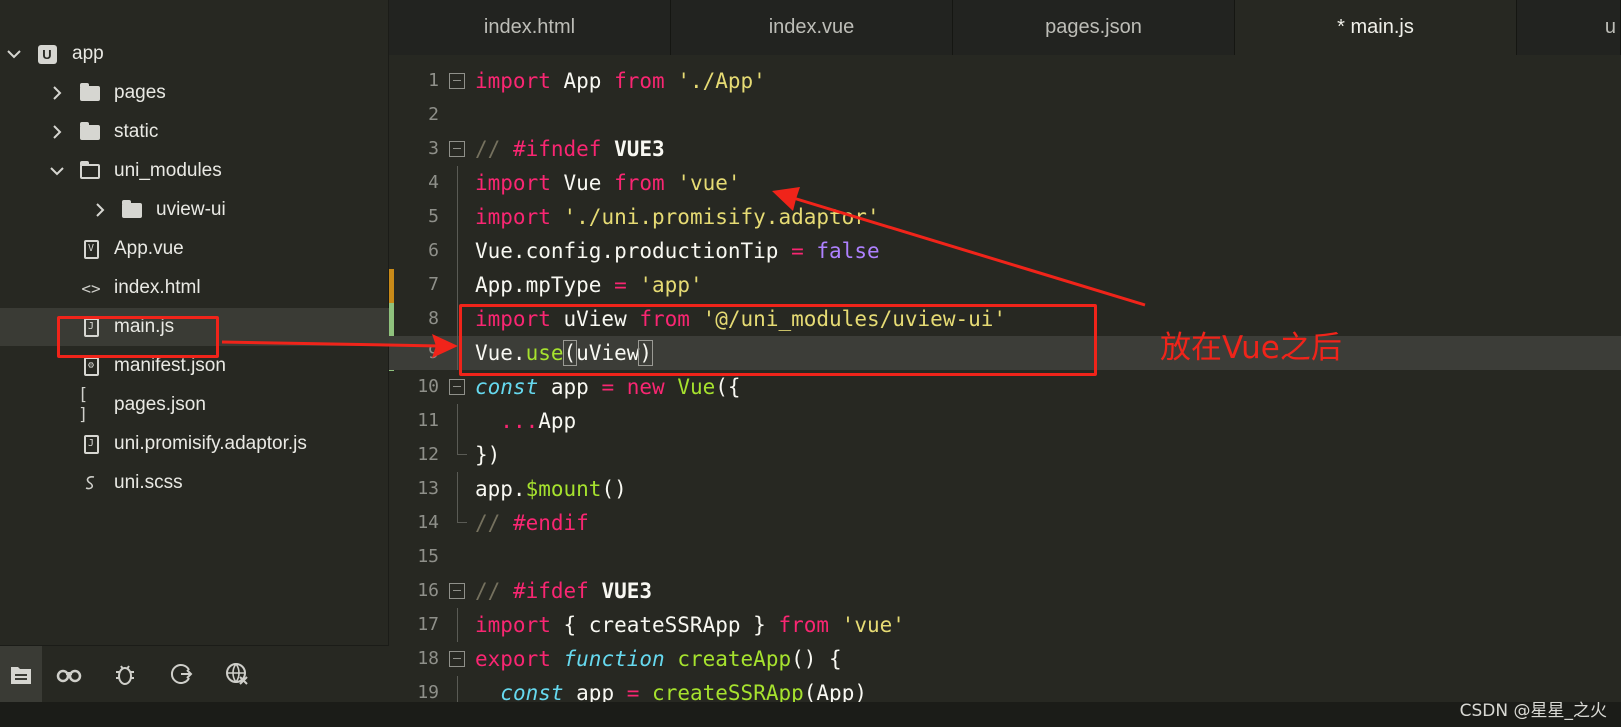 The image size is (1621, 727). What do you see at coordinates (194, 405) in the screenshot?
I see `tree-item-pages-json: [ ] pages.json` at bounding box center [194, 405].